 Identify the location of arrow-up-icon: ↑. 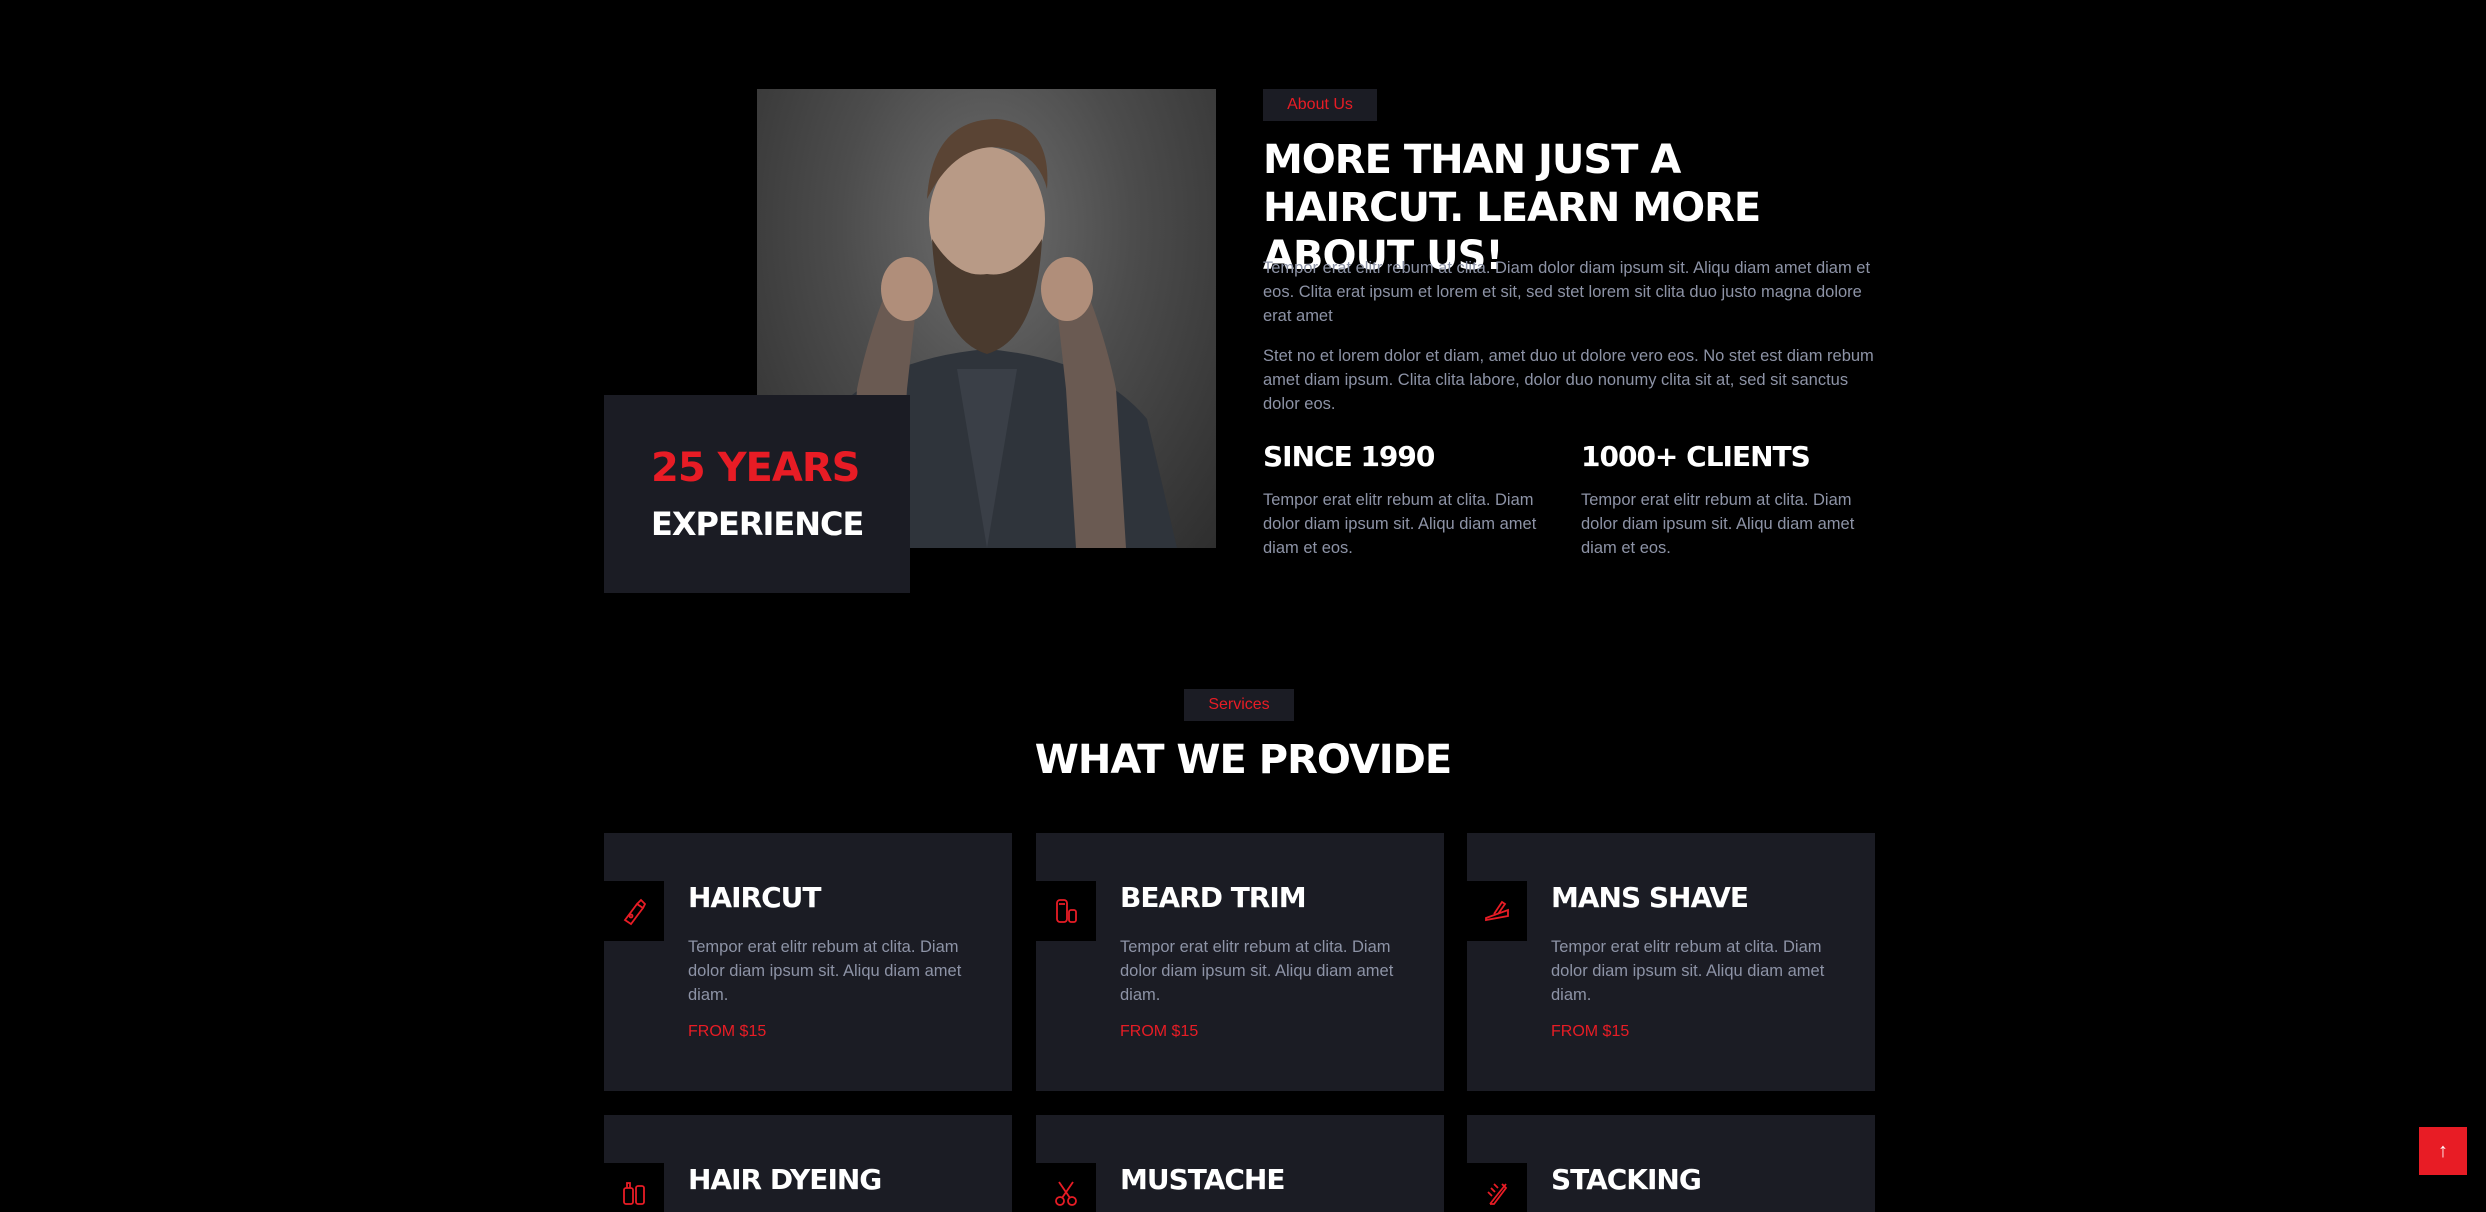
(2443, 1150).